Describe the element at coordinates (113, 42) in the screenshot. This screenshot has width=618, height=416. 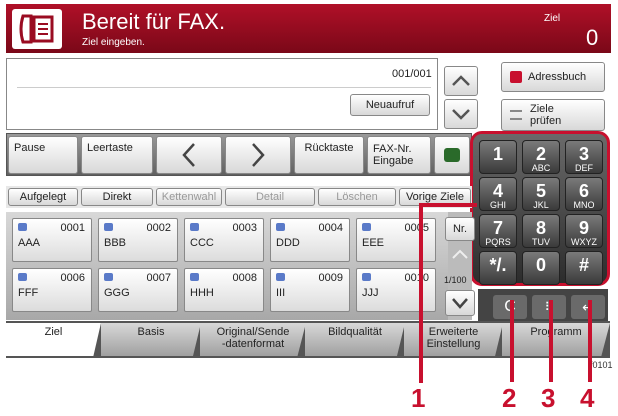
I see `page-subtitle: Ziel eingeben.` at that location.